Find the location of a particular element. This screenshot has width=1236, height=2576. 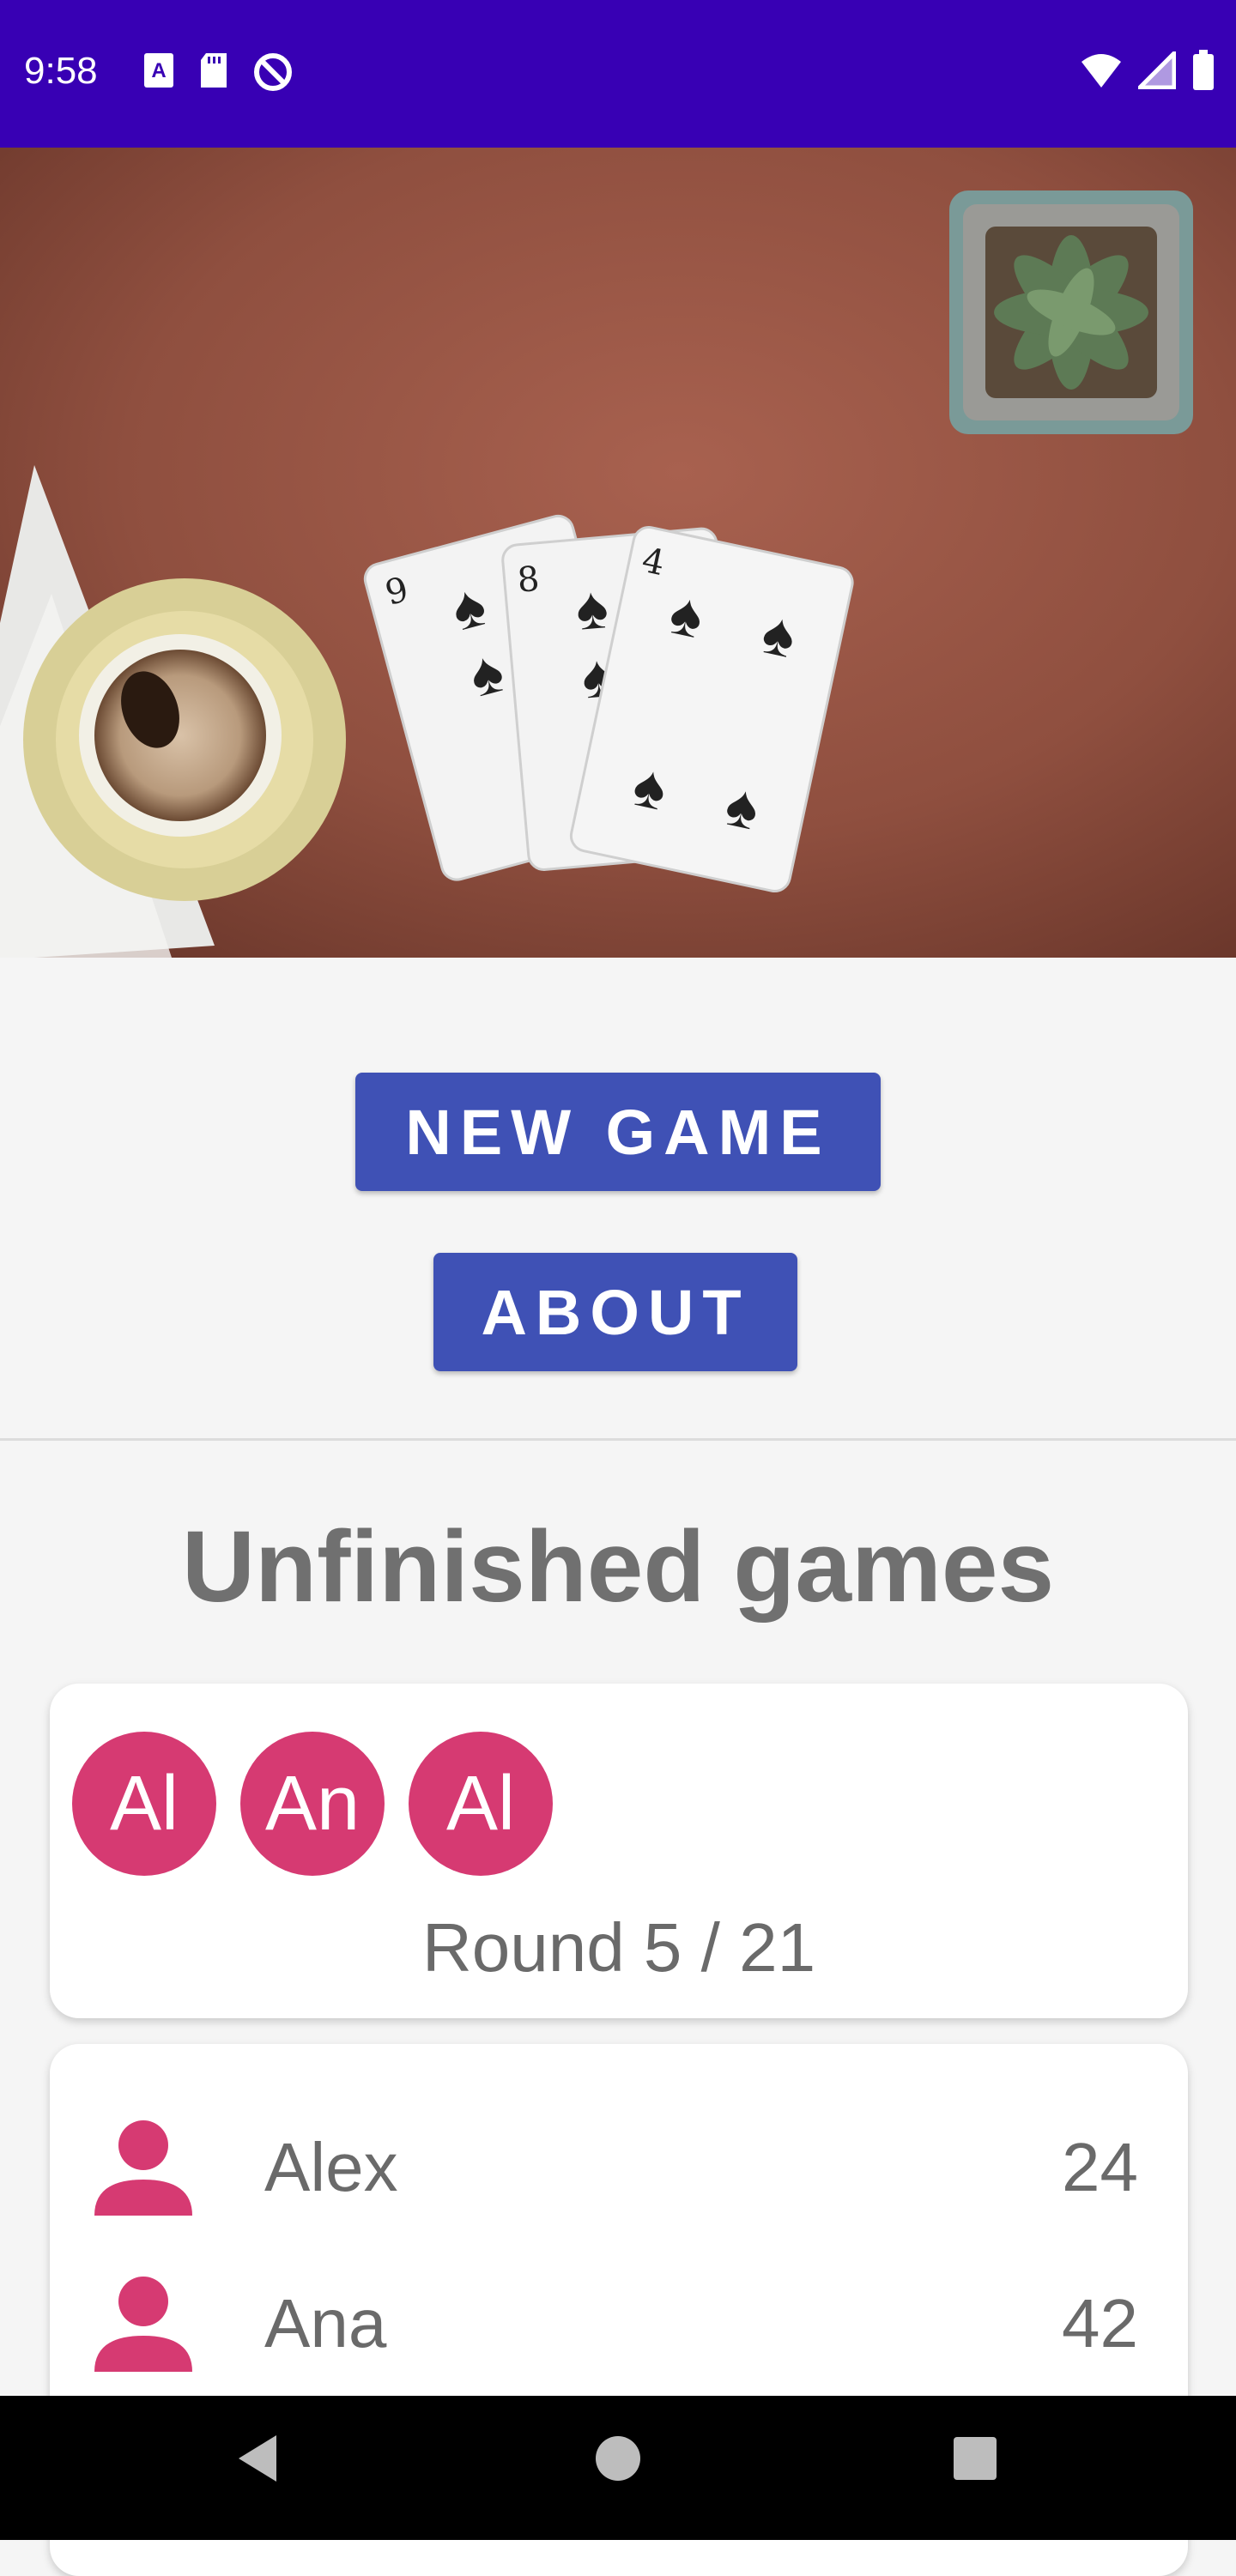

about-button: ABOUT is located at coordinates (615, 1312).